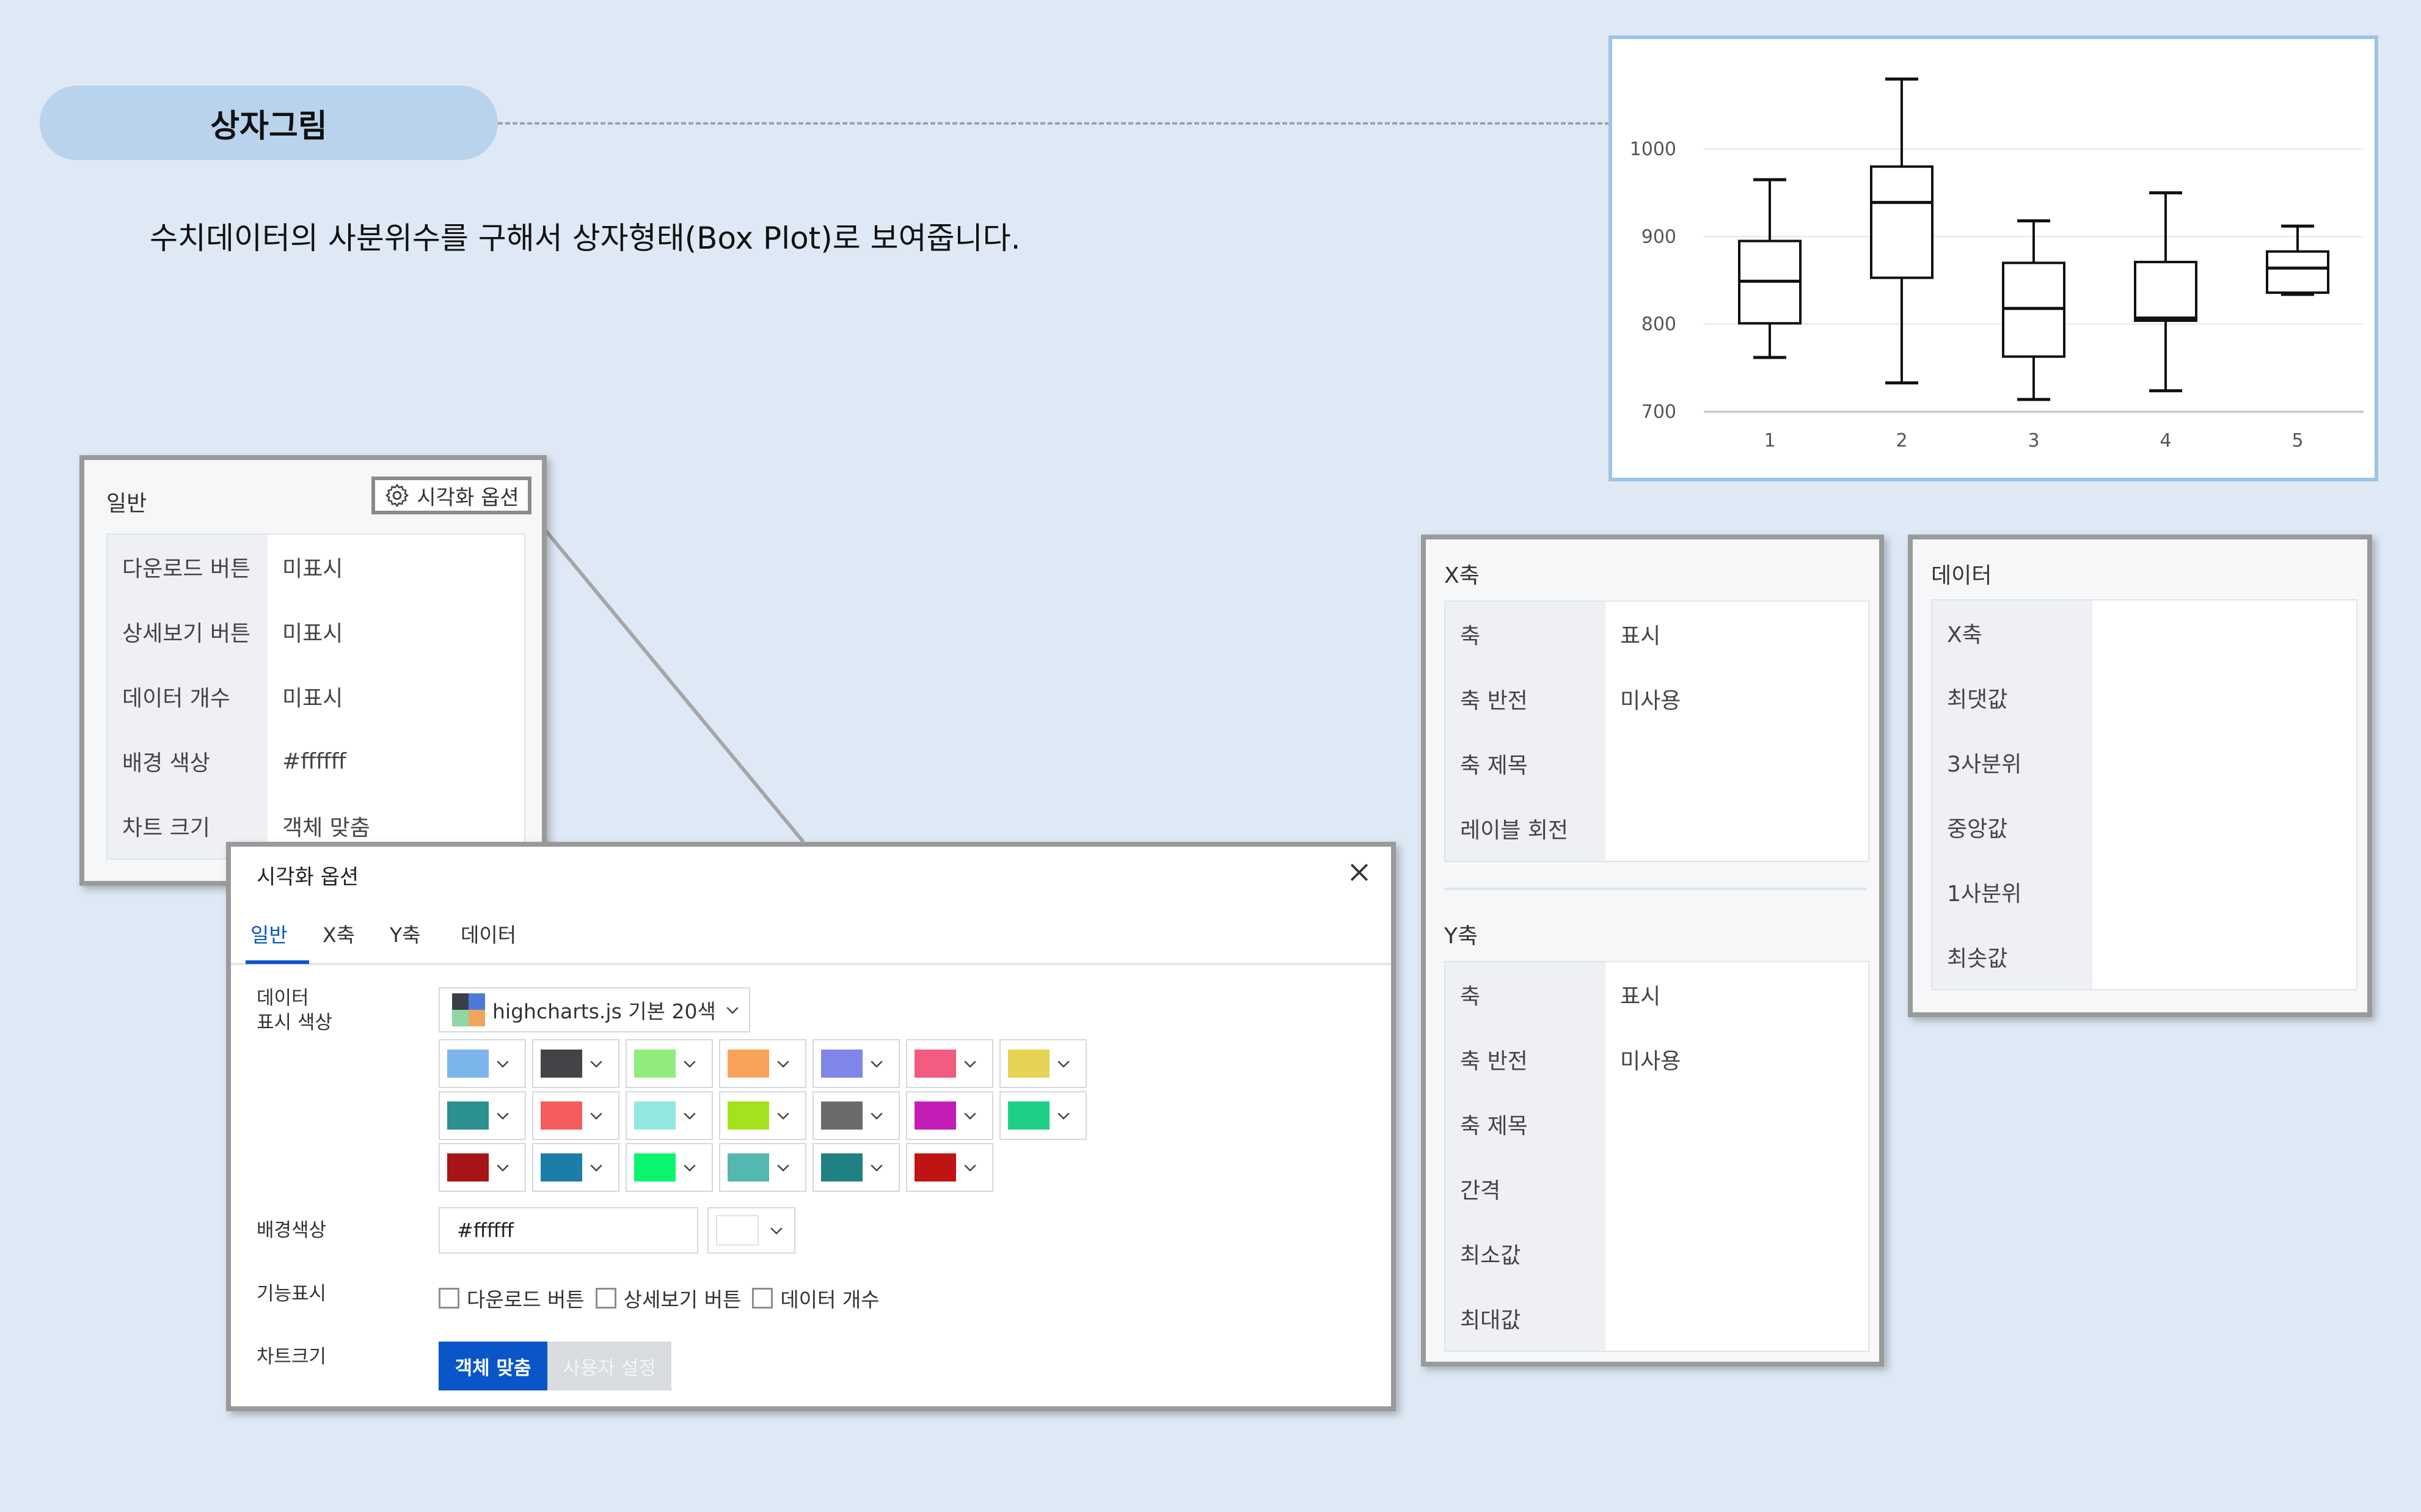 The image size is (2421, 1512). I want to click on chart-size-label: 차트크기, so click(292, 1357).